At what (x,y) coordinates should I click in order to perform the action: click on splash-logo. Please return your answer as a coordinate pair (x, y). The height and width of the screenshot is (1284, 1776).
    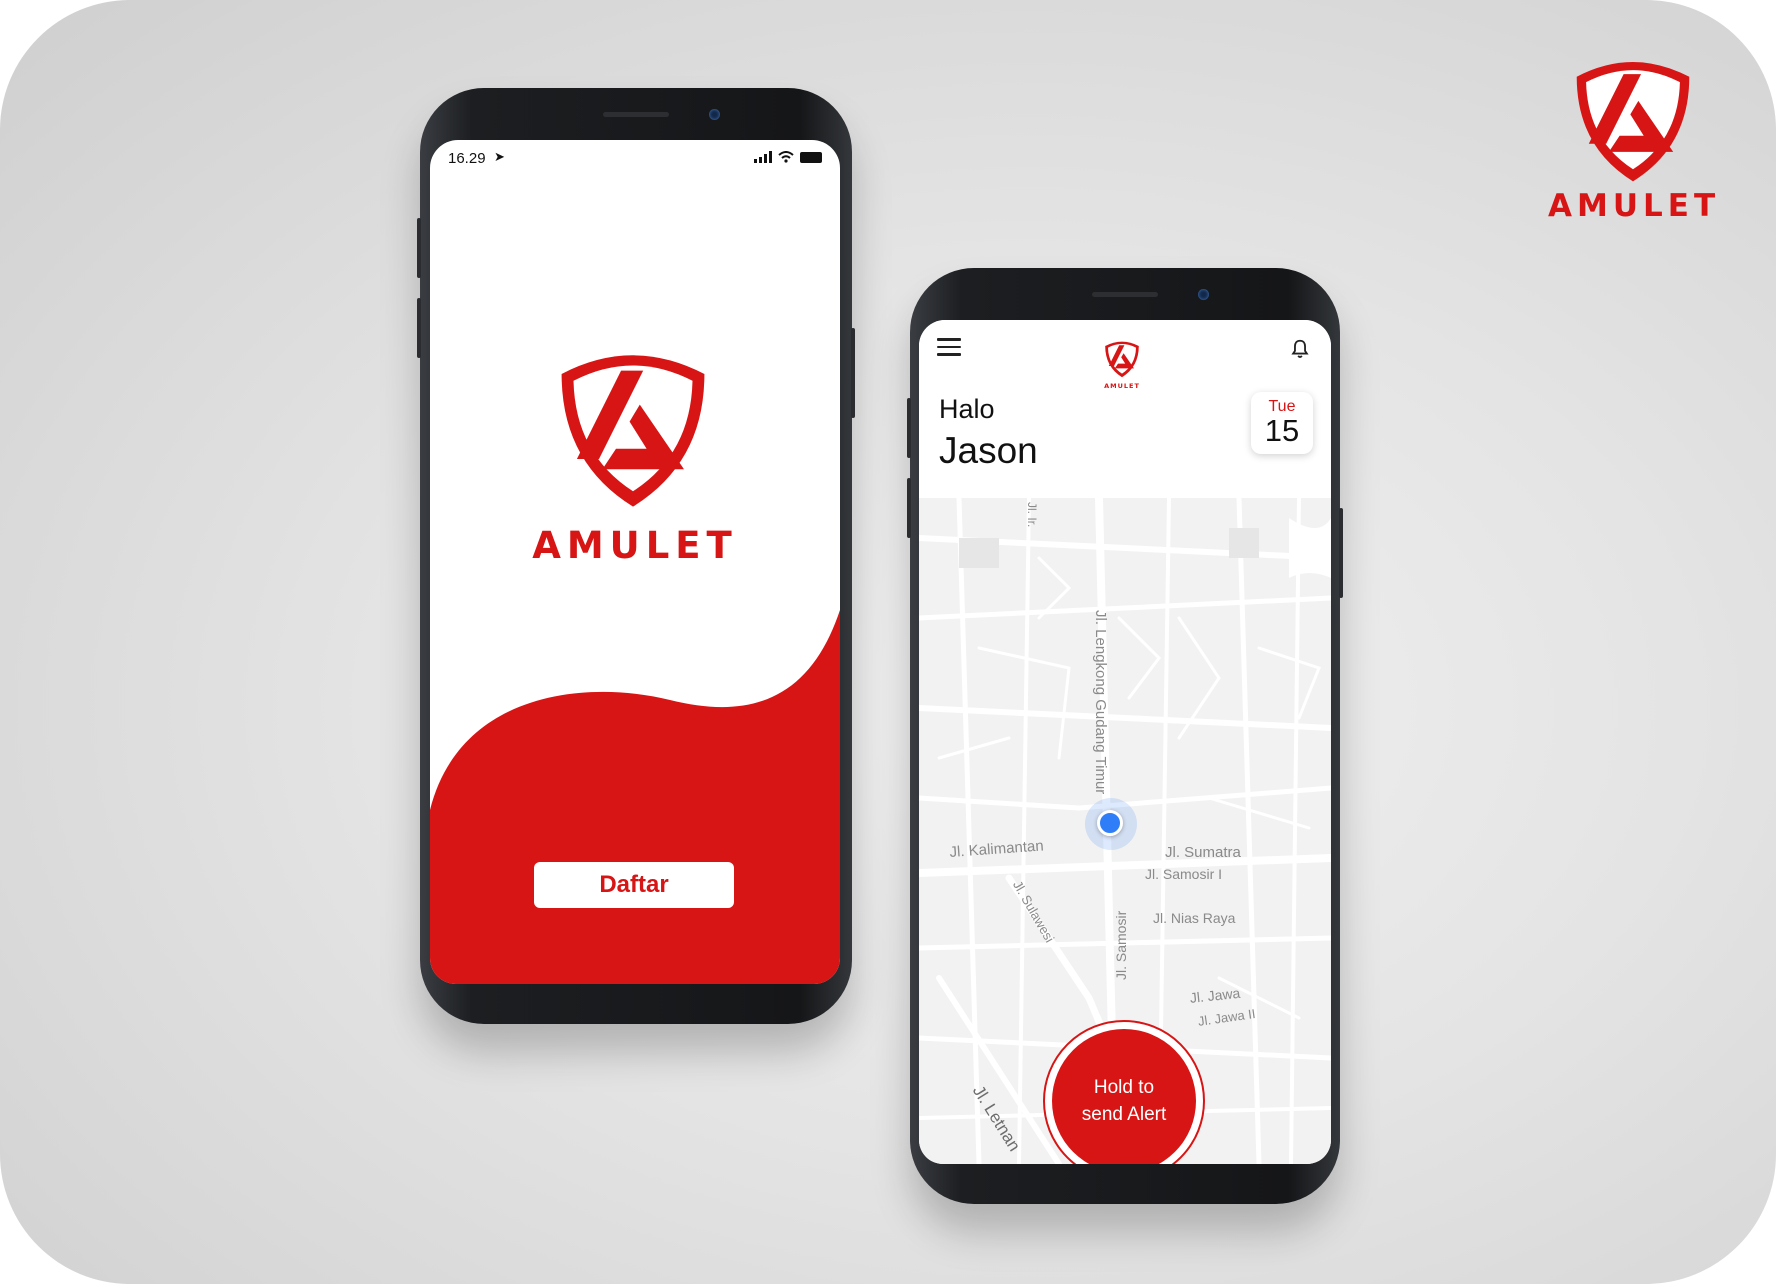
    Looking at the image, I should click on (633, 427).